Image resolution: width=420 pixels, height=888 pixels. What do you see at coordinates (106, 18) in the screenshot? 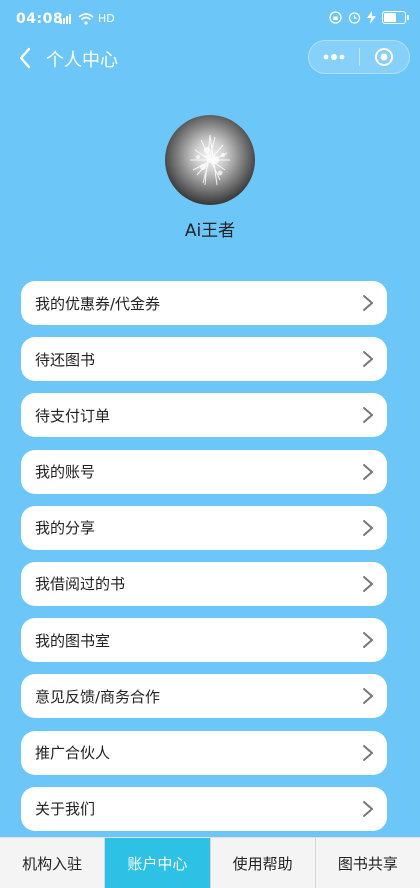
I see `network-badge: HD` at bounding box center [106, 18].